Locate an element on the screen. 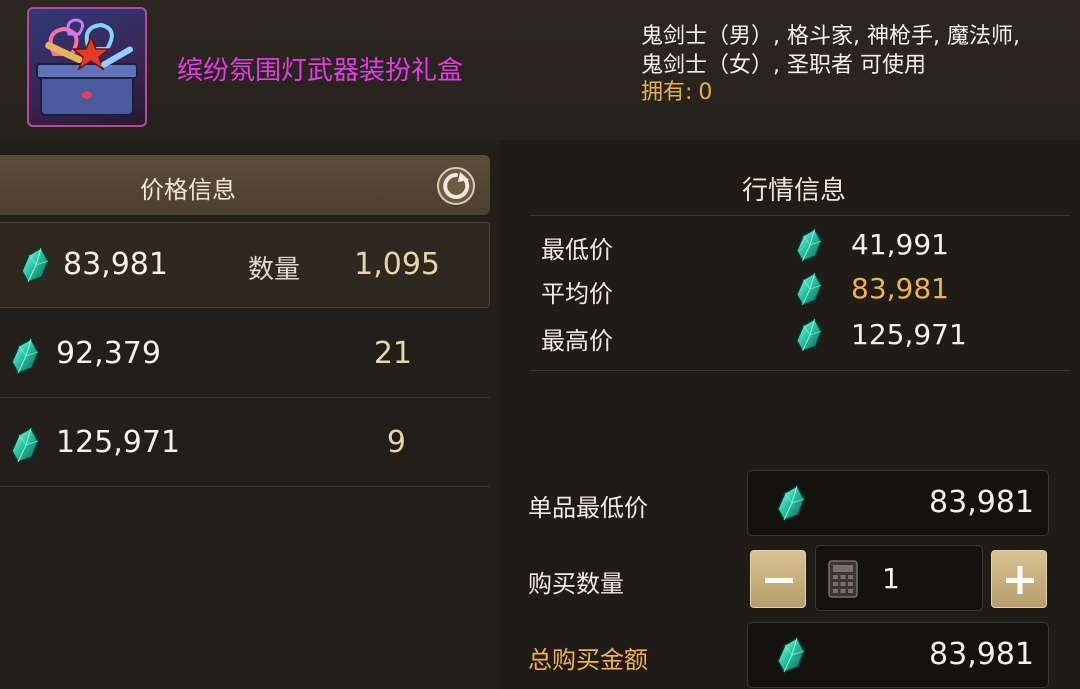  avg-price-label: 平均价 is located at coordinates (577, 294).